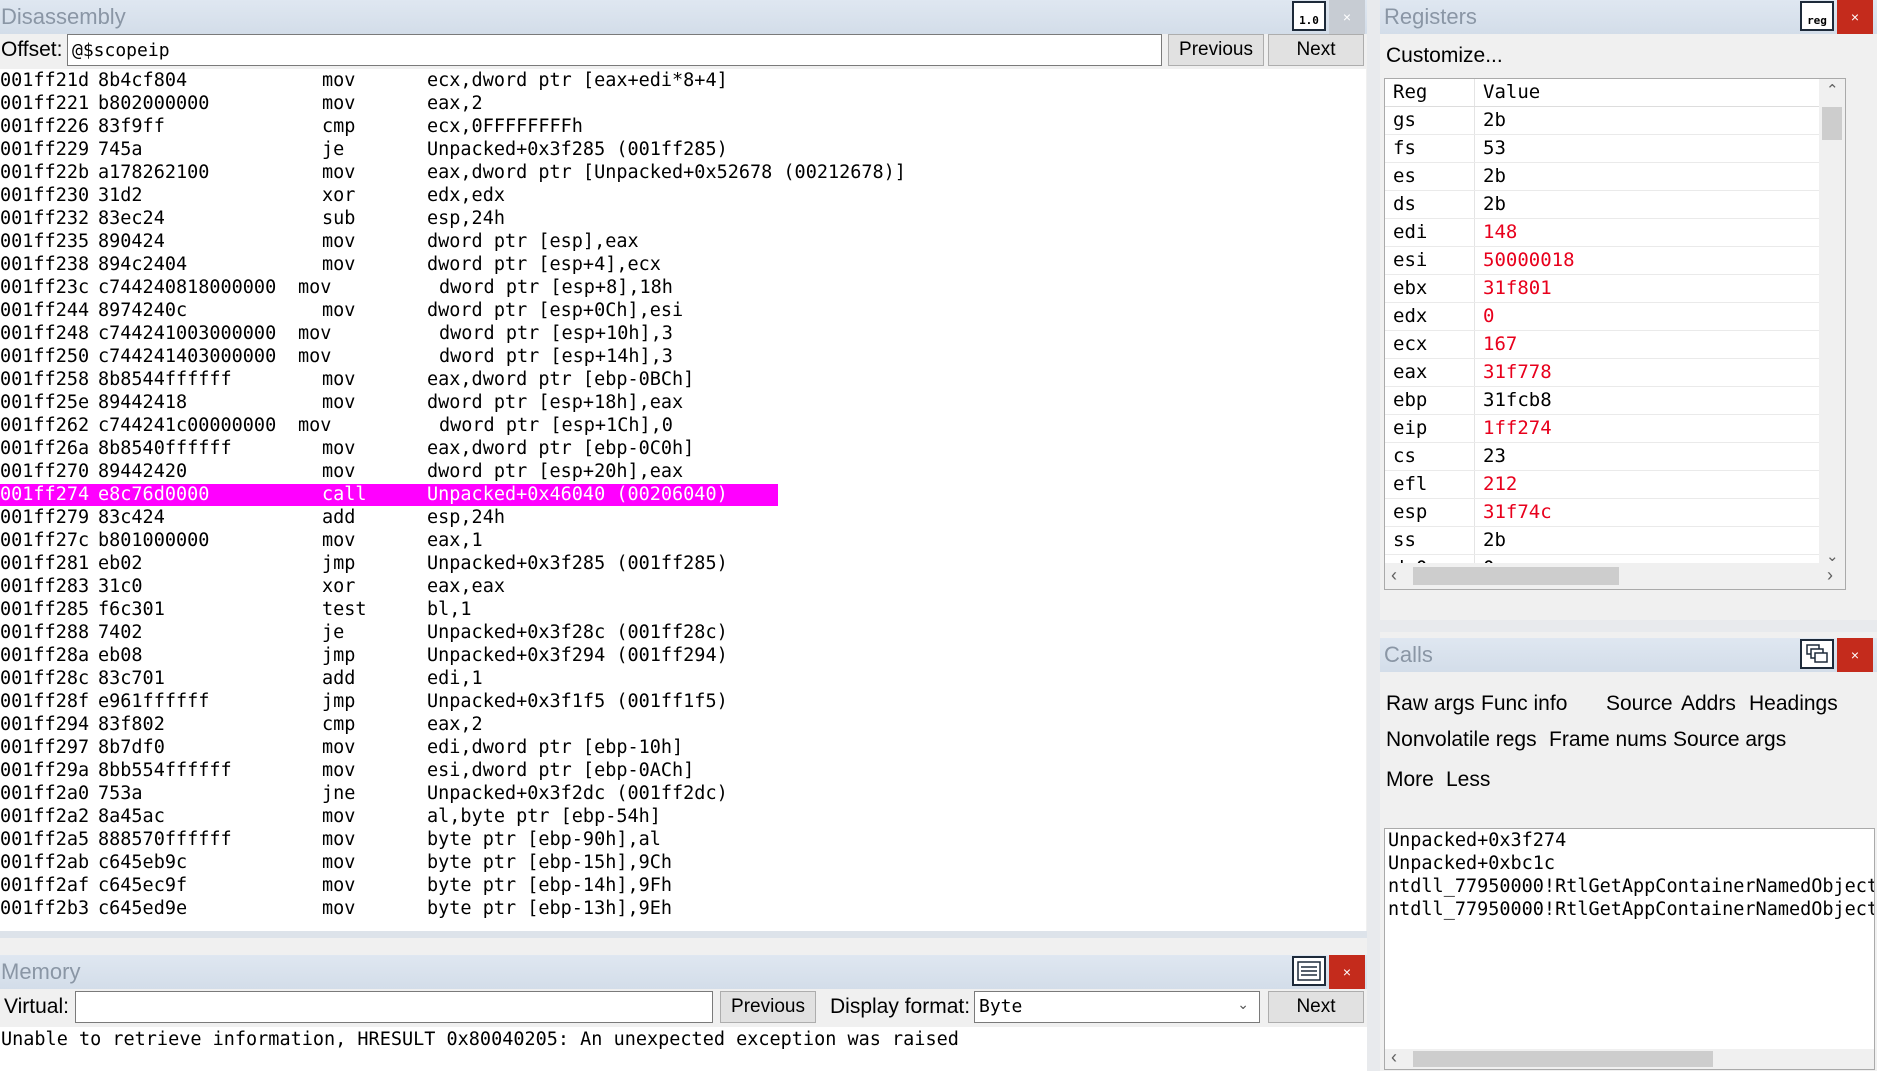 Image resolution: width=1877 pixels, height=1071 pixels. Describe the element at coordinates (683, 195) in the screenshot. I see `disassembly-line: 001ff230 31d2 xor edx,edx` at that location.